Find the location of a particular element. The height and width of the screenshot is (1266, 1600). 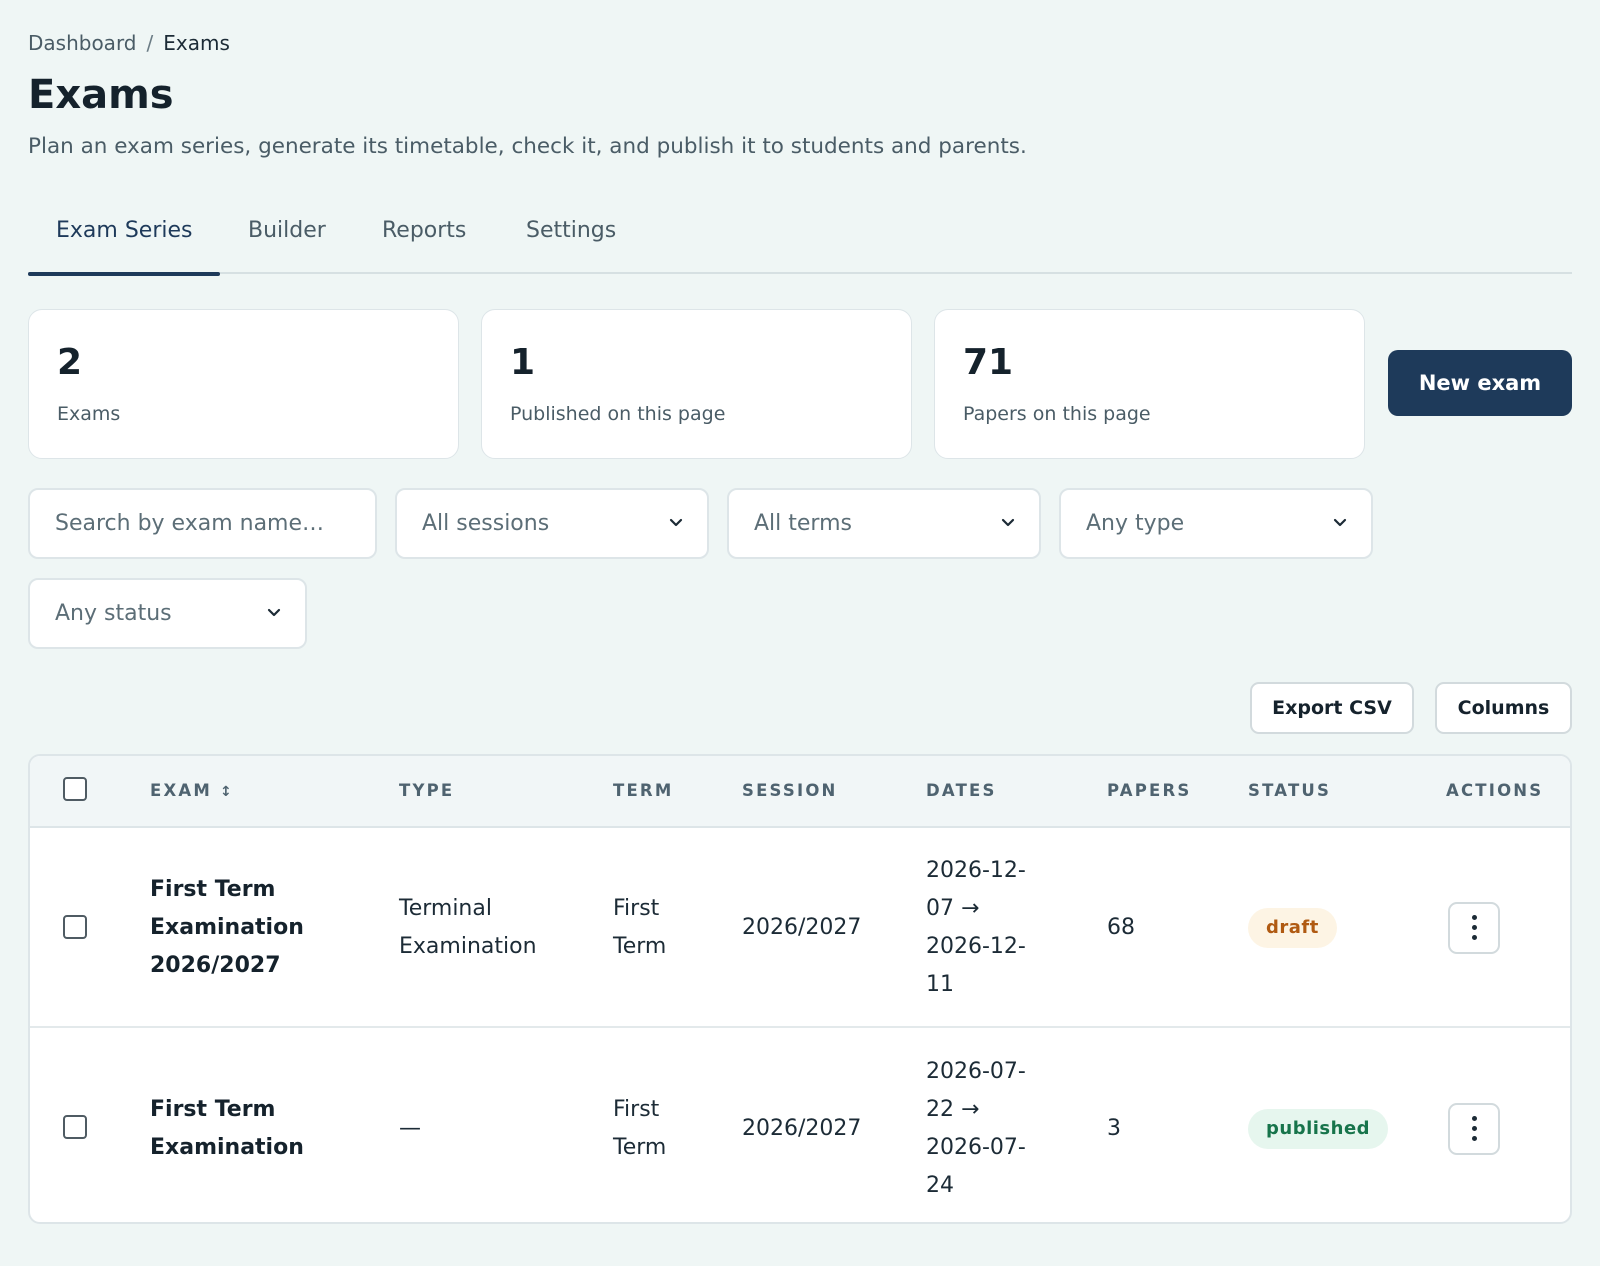

exam-dates-line: 11 is located at coordinates (940, 984).